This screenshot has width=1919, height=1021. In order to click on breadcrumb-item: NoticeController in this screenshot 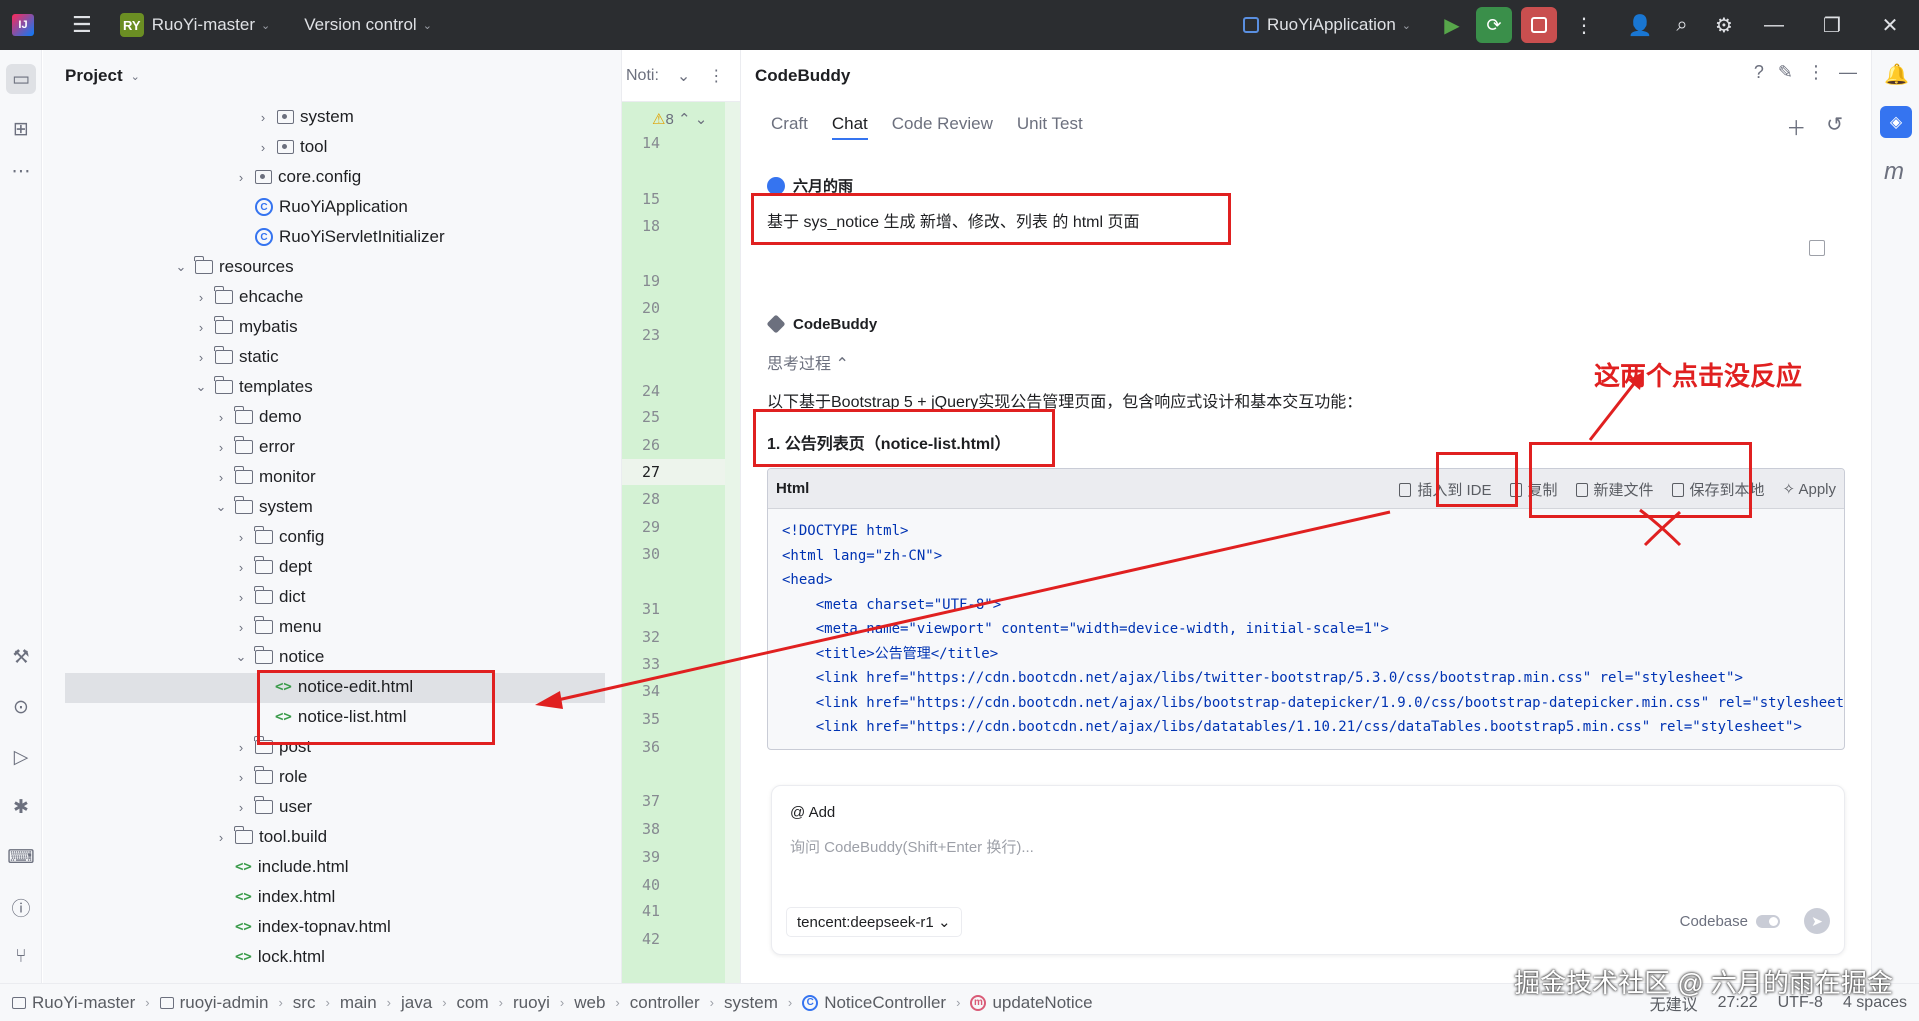, I will do `click(885, 1003)`.